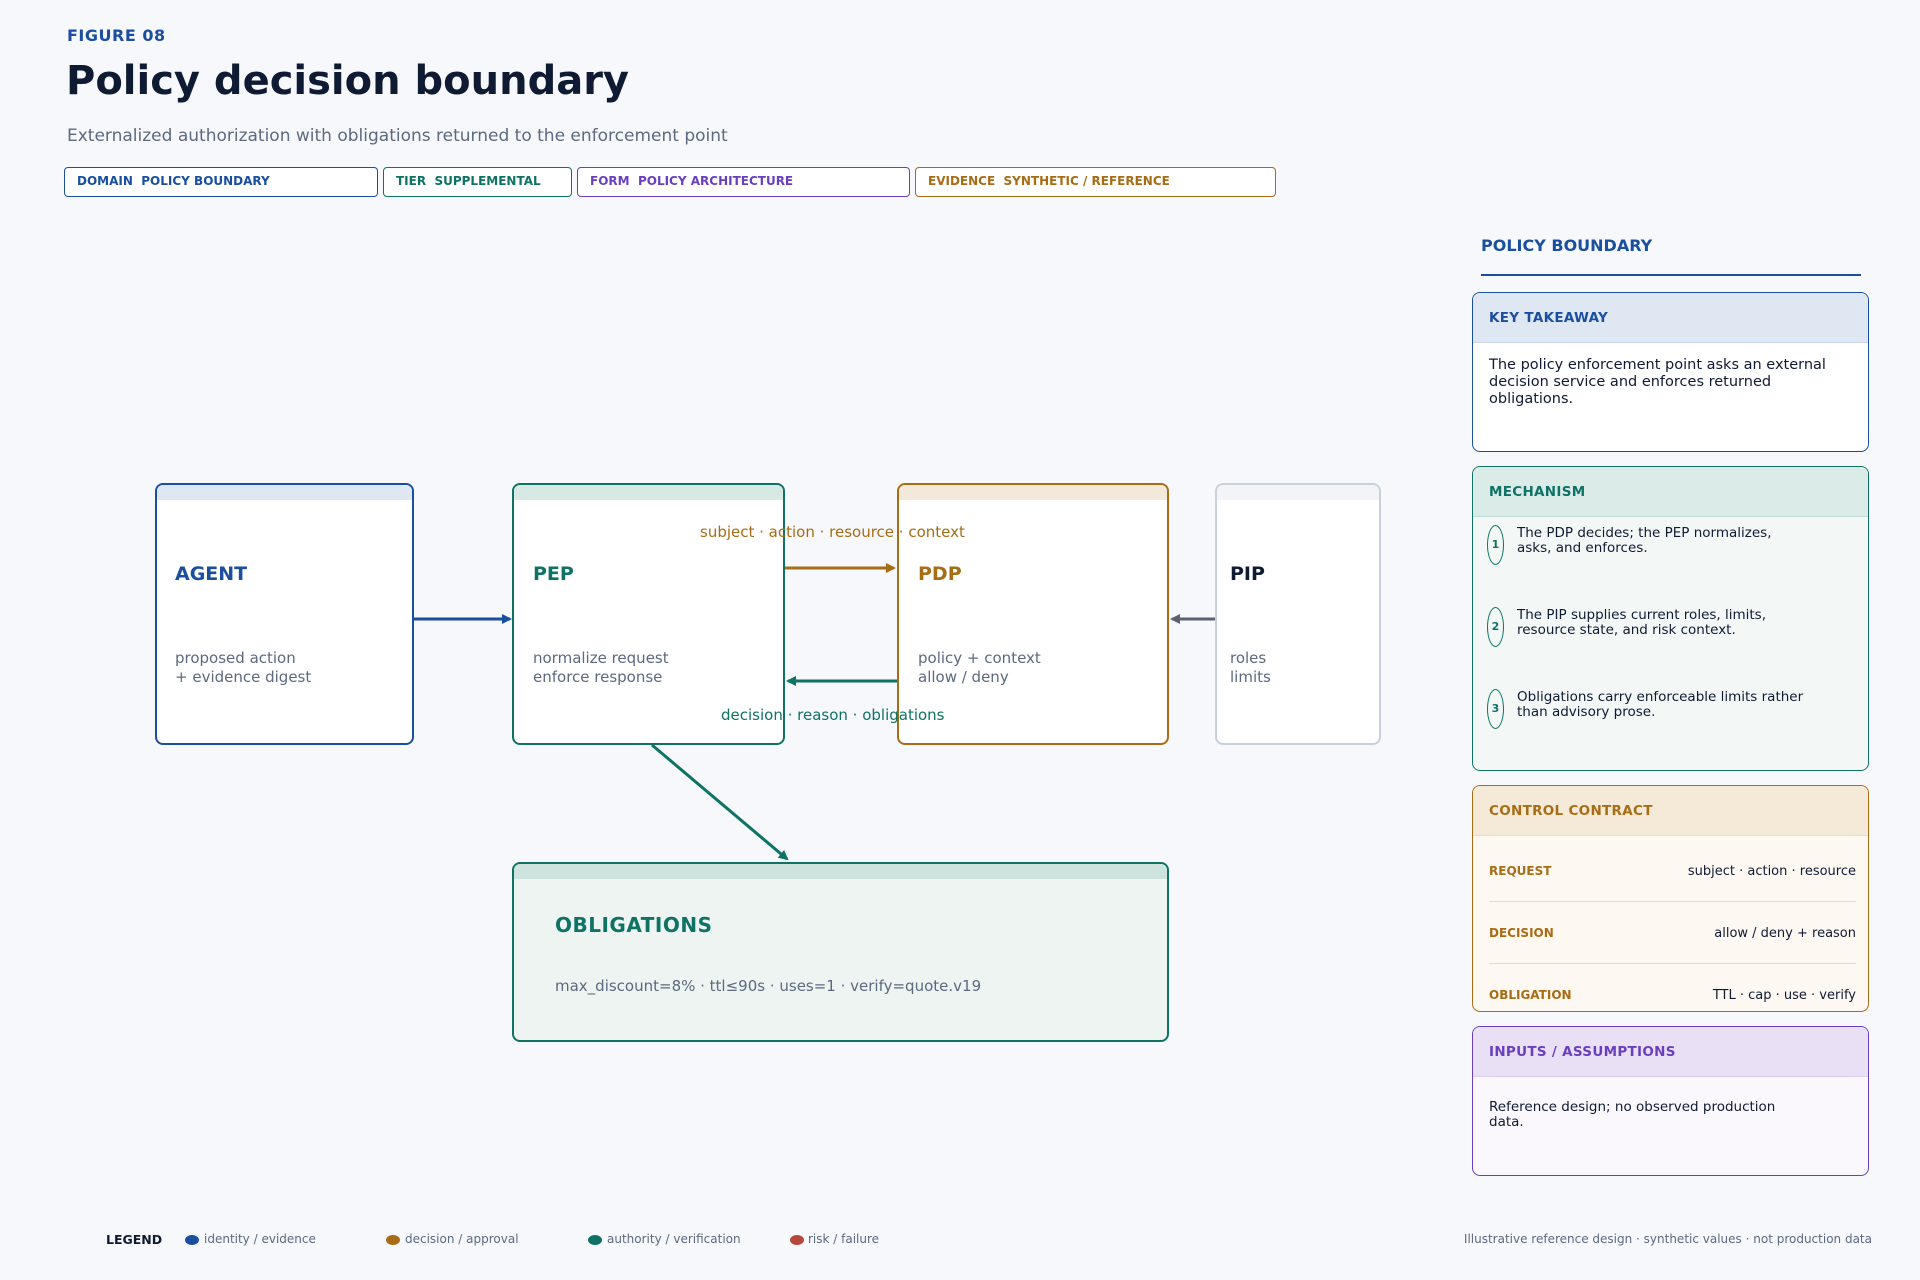 This screenshot has width=1920, height=1280. What do you see at coordinates (598, 677) in the screenshot?
I see `node-pep-line2: enforce response` at bounding box center [598, 677].